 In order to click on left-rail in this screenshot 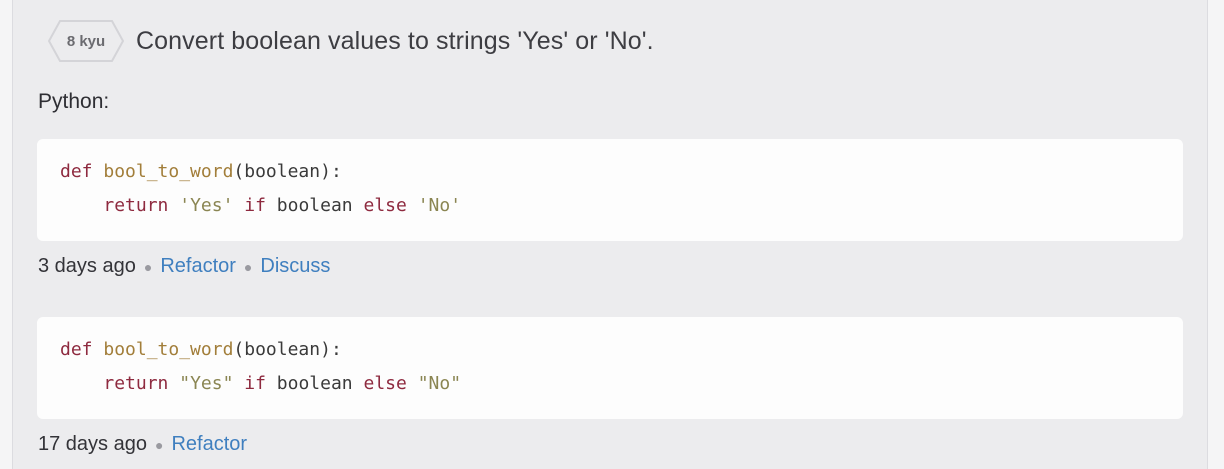, I will do `click(6, 234)`.